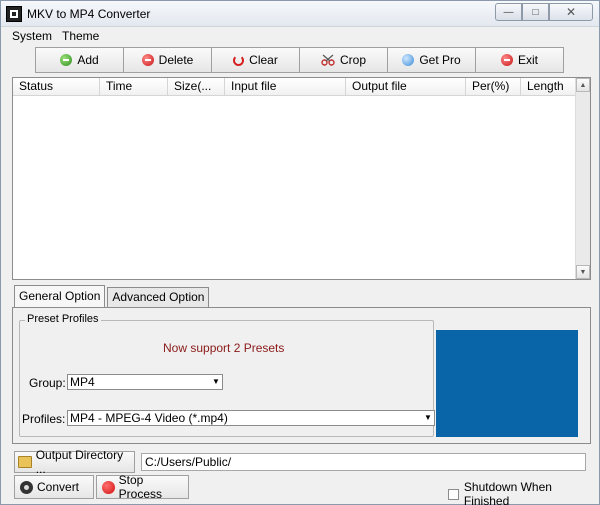  What do you see at coordinates (263, 60) in the screenshot?
I see `clear-button-label: Clear` at bounding box center [263, 60].